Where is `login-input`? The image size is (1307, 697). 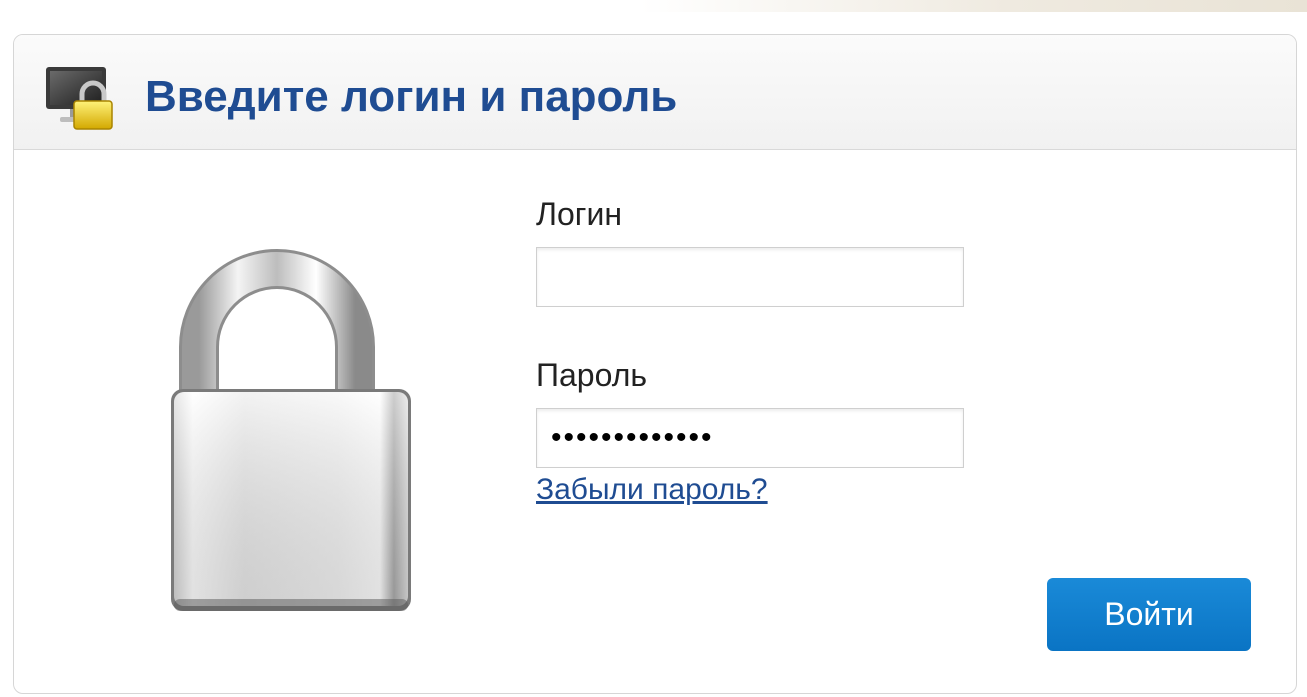
login-input is located at coordinates (750, 277).